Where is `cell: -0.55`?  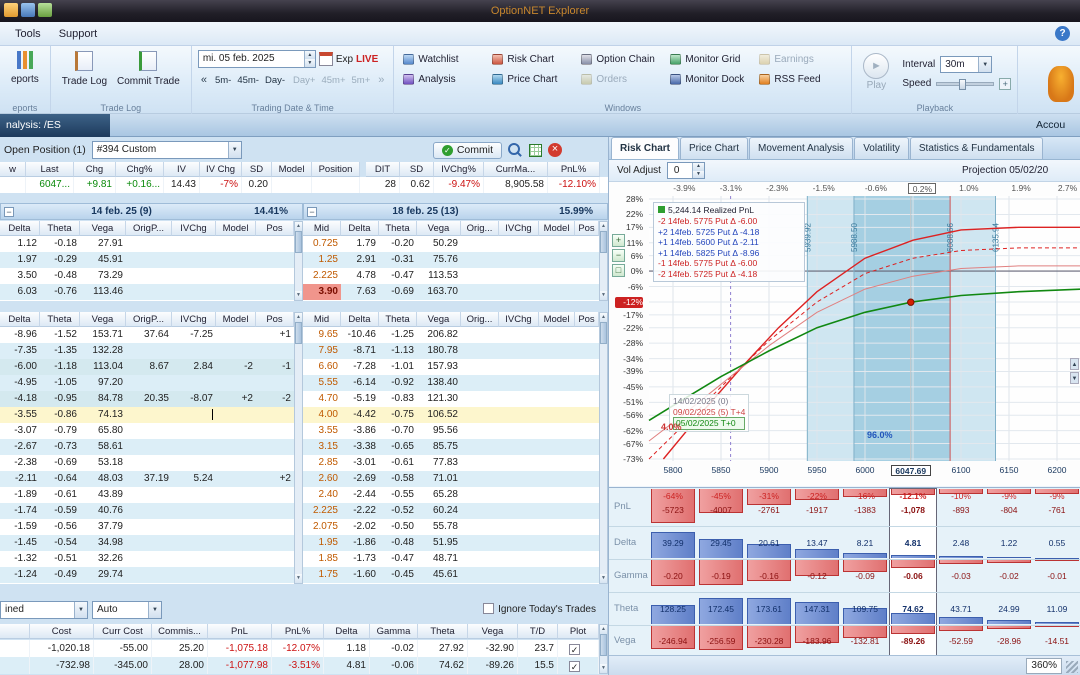 cell: -0.55 is located at coordinates (398, 495).